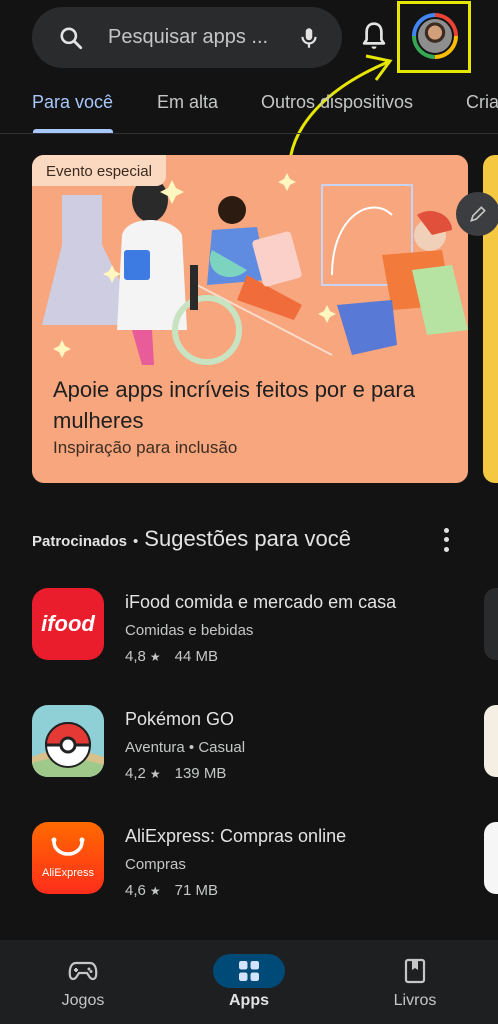 The width and height of the screenshot is (498, 1024). What do you see at coordinates (196, 656) in the screenshot?
I see `app-size: 44 MB` at bounding box center [196, 656].